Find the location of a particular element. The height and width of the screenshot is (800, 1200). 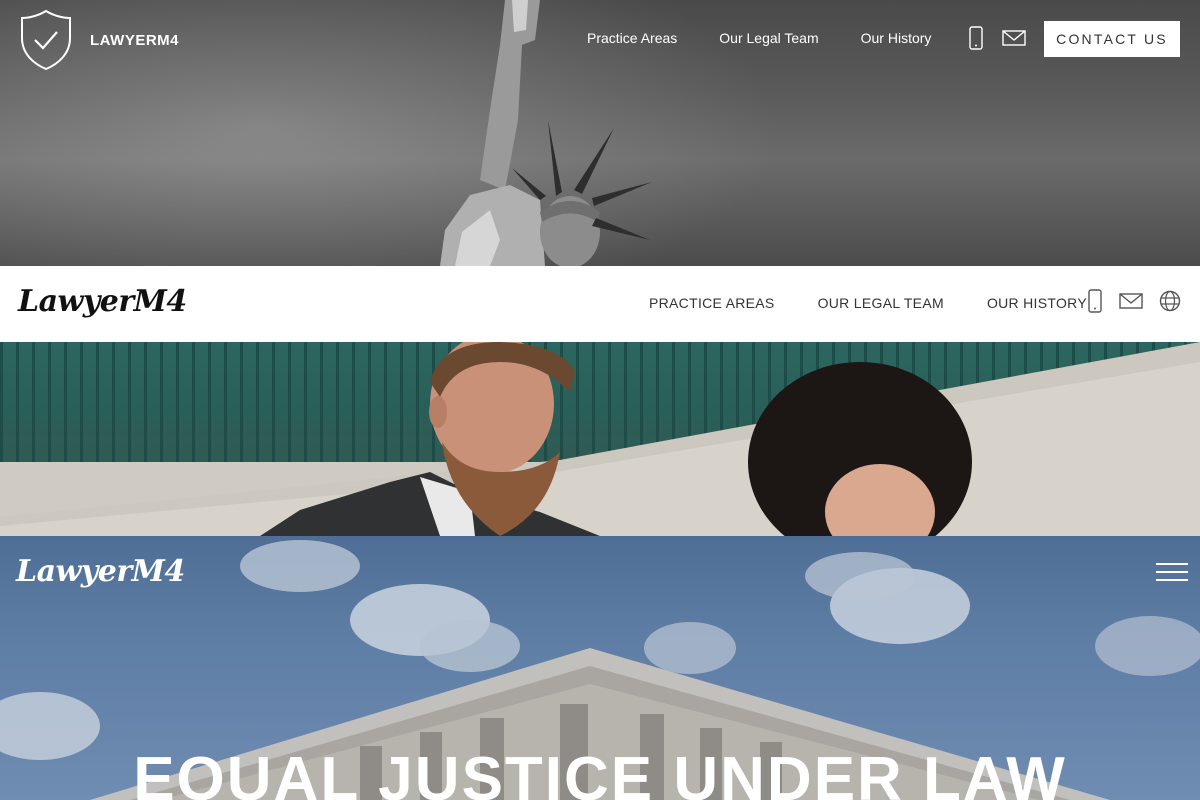

nav-our-legal-team-light: OUR LEGAL TEAM is located at coordinates (881, 303).